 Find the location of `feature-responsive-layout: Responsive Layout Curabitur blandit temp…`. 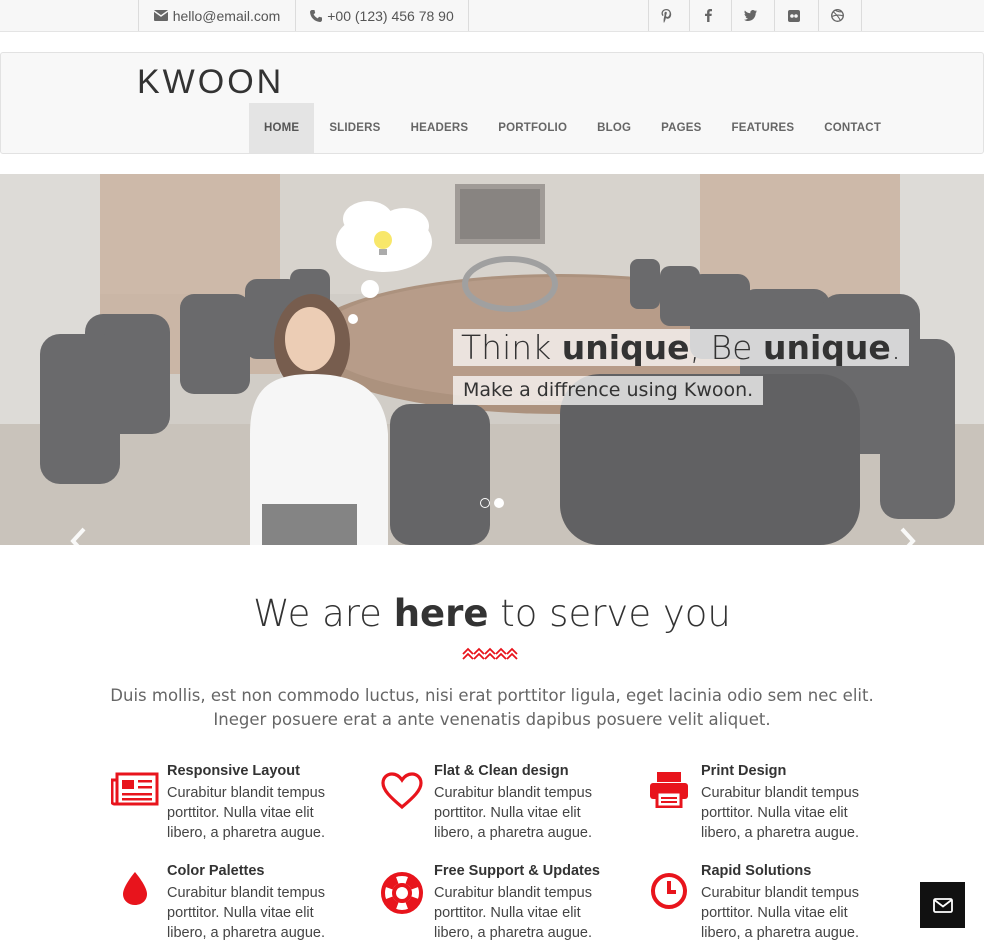

feature-responsive-layout: Responsive Layout Curabitur blandit temp… is located at coordinates (235, 807).